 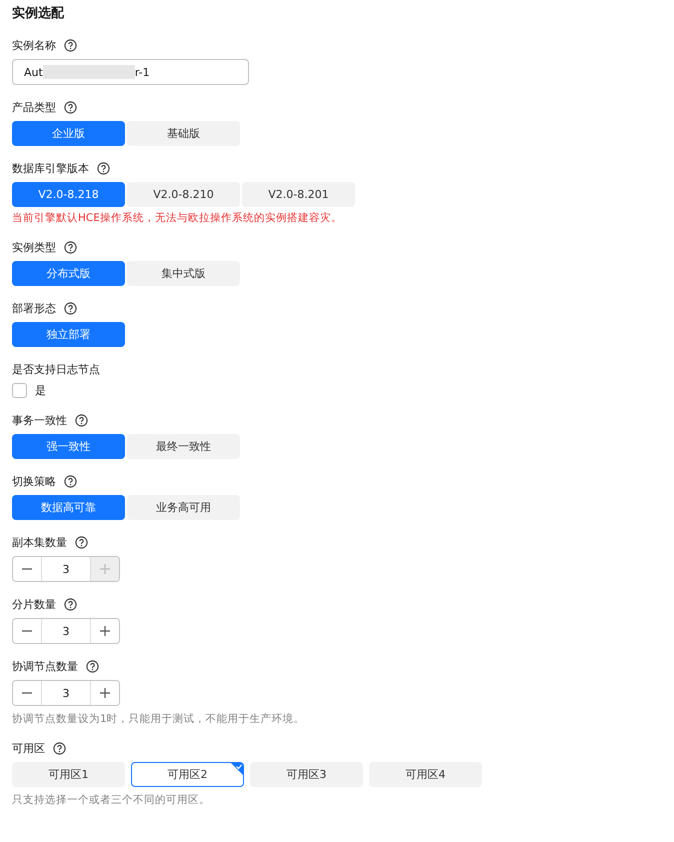 What do you see at coordinates (68, 133) in the screenshot?
I see `option-tab: 企业版` at bounding box center [68, 133].